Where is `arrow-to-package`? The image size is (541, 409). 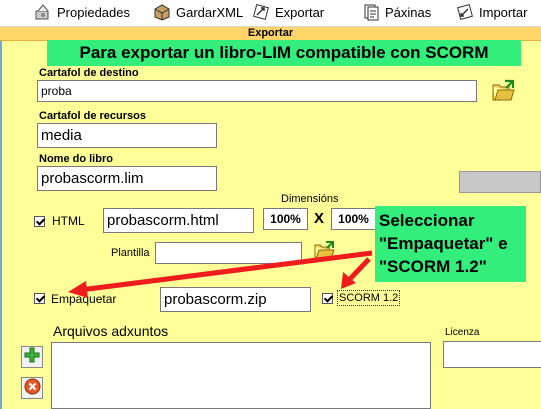
arrow-to-package is located at coordinates (220, 274).